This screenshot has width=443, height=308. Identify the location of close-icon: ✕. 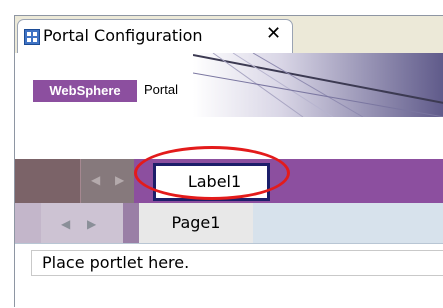
(273, 34).